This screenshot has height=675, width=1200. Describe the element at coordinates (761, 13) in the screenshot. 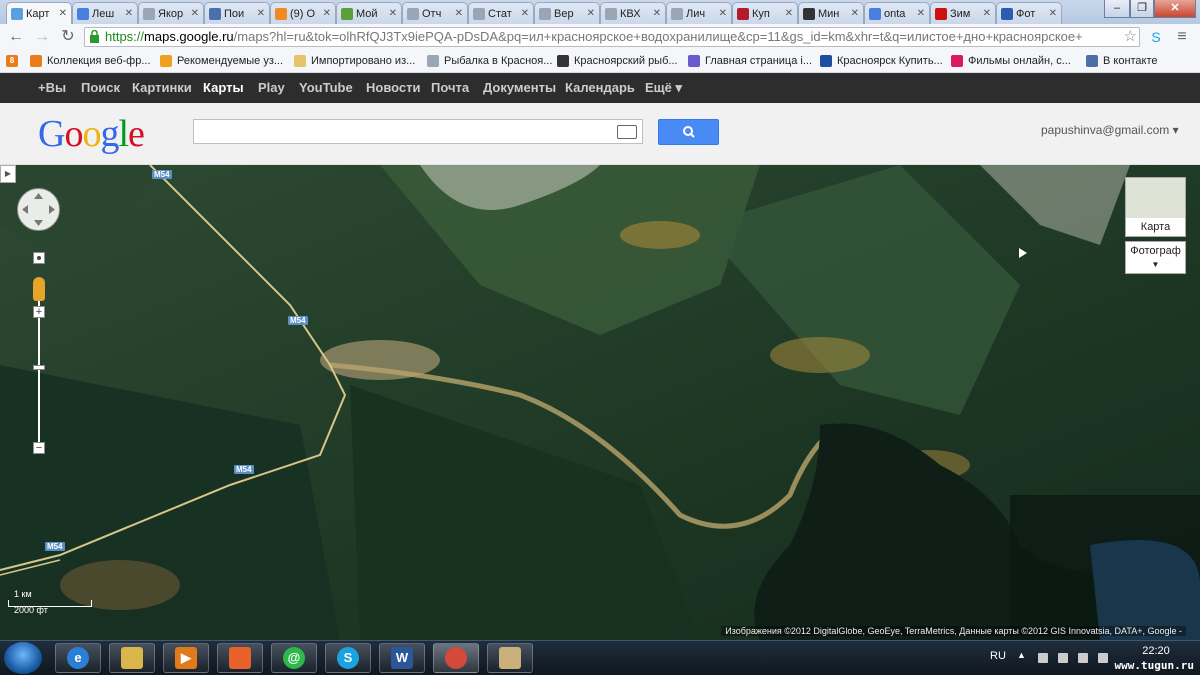

I see `tab-title: Куп` at that location.